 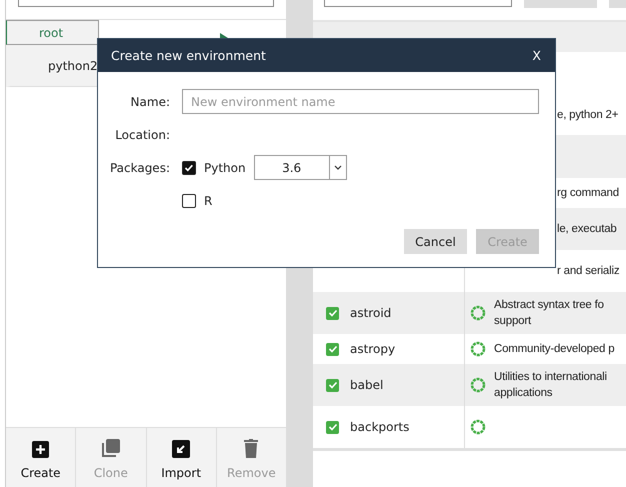 What do you see at coordinates (588, 271) in the screenshot?
I see `package-description: r and serializ` at bounding box center [588, 271].